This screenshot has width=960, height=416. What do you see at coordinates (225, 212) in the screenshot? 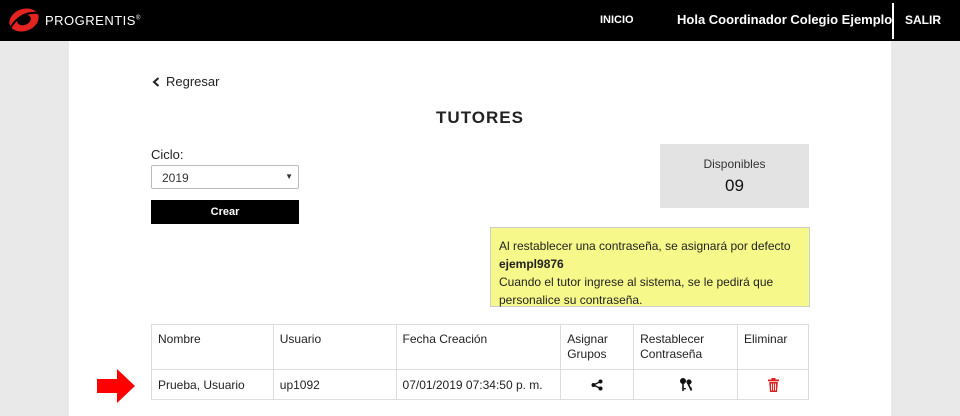
I see `crear-button: Crear` at bounding box center [225, 212].